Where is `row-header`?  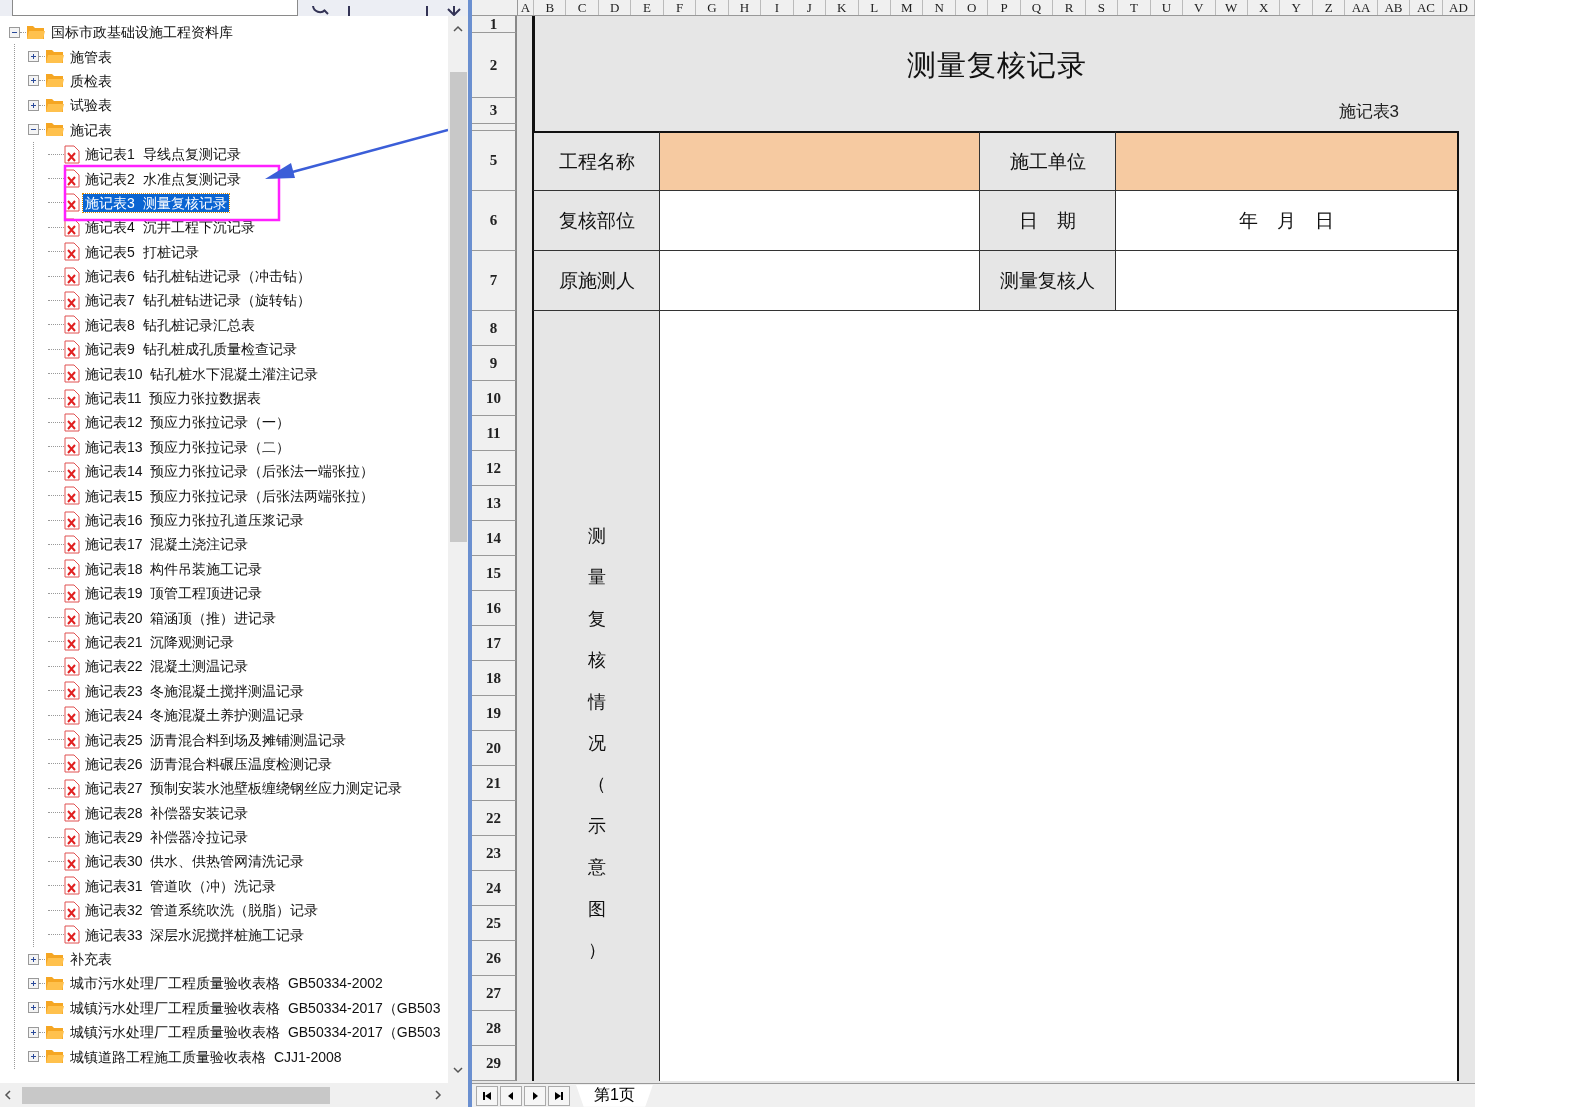
row-header is located at coordinates (494, 127).